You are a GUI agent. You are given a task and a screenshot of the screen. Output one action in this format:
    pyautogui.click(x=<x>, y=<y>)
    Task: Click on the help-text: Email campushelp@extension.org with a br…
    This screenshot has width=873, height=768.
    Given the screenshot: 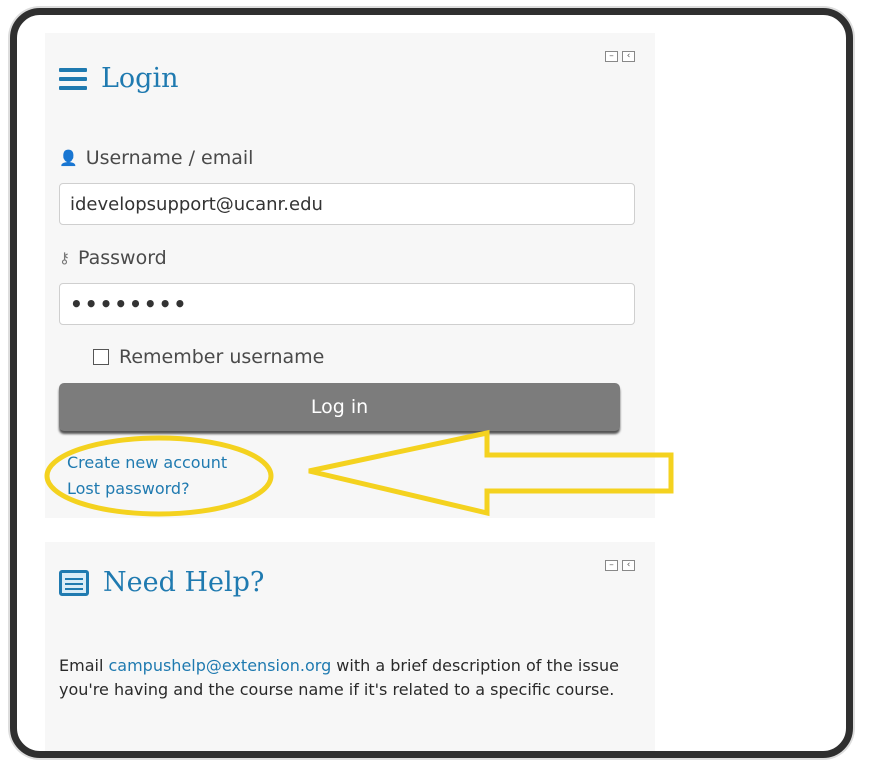 What is the action you would take?
    pyautogui.click(x=349, y=678)
    